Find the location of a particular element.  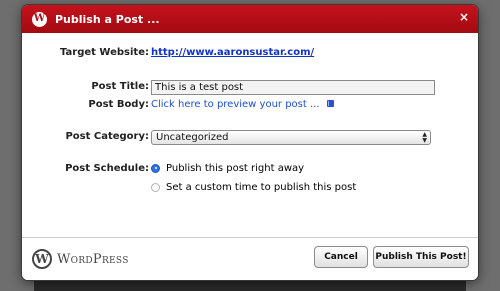

post-category-select: Uncategorized ▲ ▼ is located at coordinates (291, 137).